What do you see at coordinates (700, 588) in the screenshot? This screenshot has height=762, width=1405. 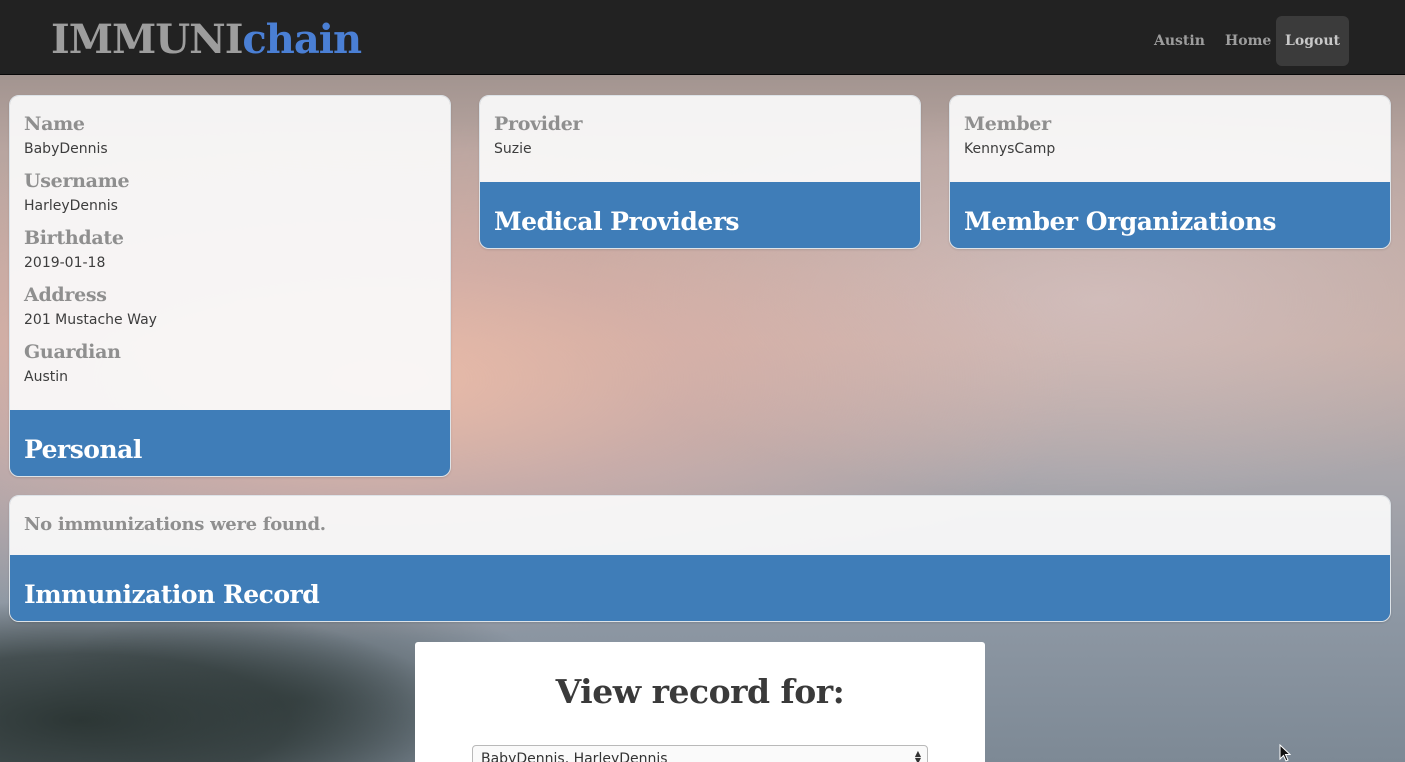 I see `immunization-card-title: Immunization Record` at bounding box center [700, 588].